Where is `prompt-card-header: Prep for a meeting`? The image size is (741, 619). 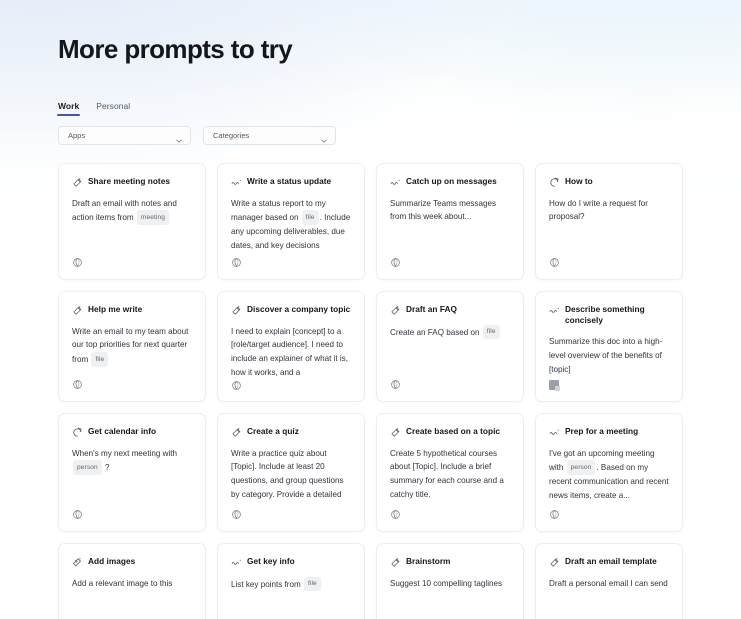 prompt-card-header: Prep for a meeting is located at coordinates (609, 432).